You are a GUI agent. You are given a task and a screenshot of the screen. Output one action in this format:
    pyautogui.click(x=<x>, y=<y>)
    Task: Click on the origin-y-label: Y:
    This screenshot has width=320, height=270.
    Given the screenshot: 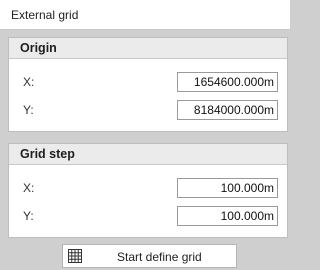 What is the action you would take?
    pyautogui.click(x=28, y=110)
    